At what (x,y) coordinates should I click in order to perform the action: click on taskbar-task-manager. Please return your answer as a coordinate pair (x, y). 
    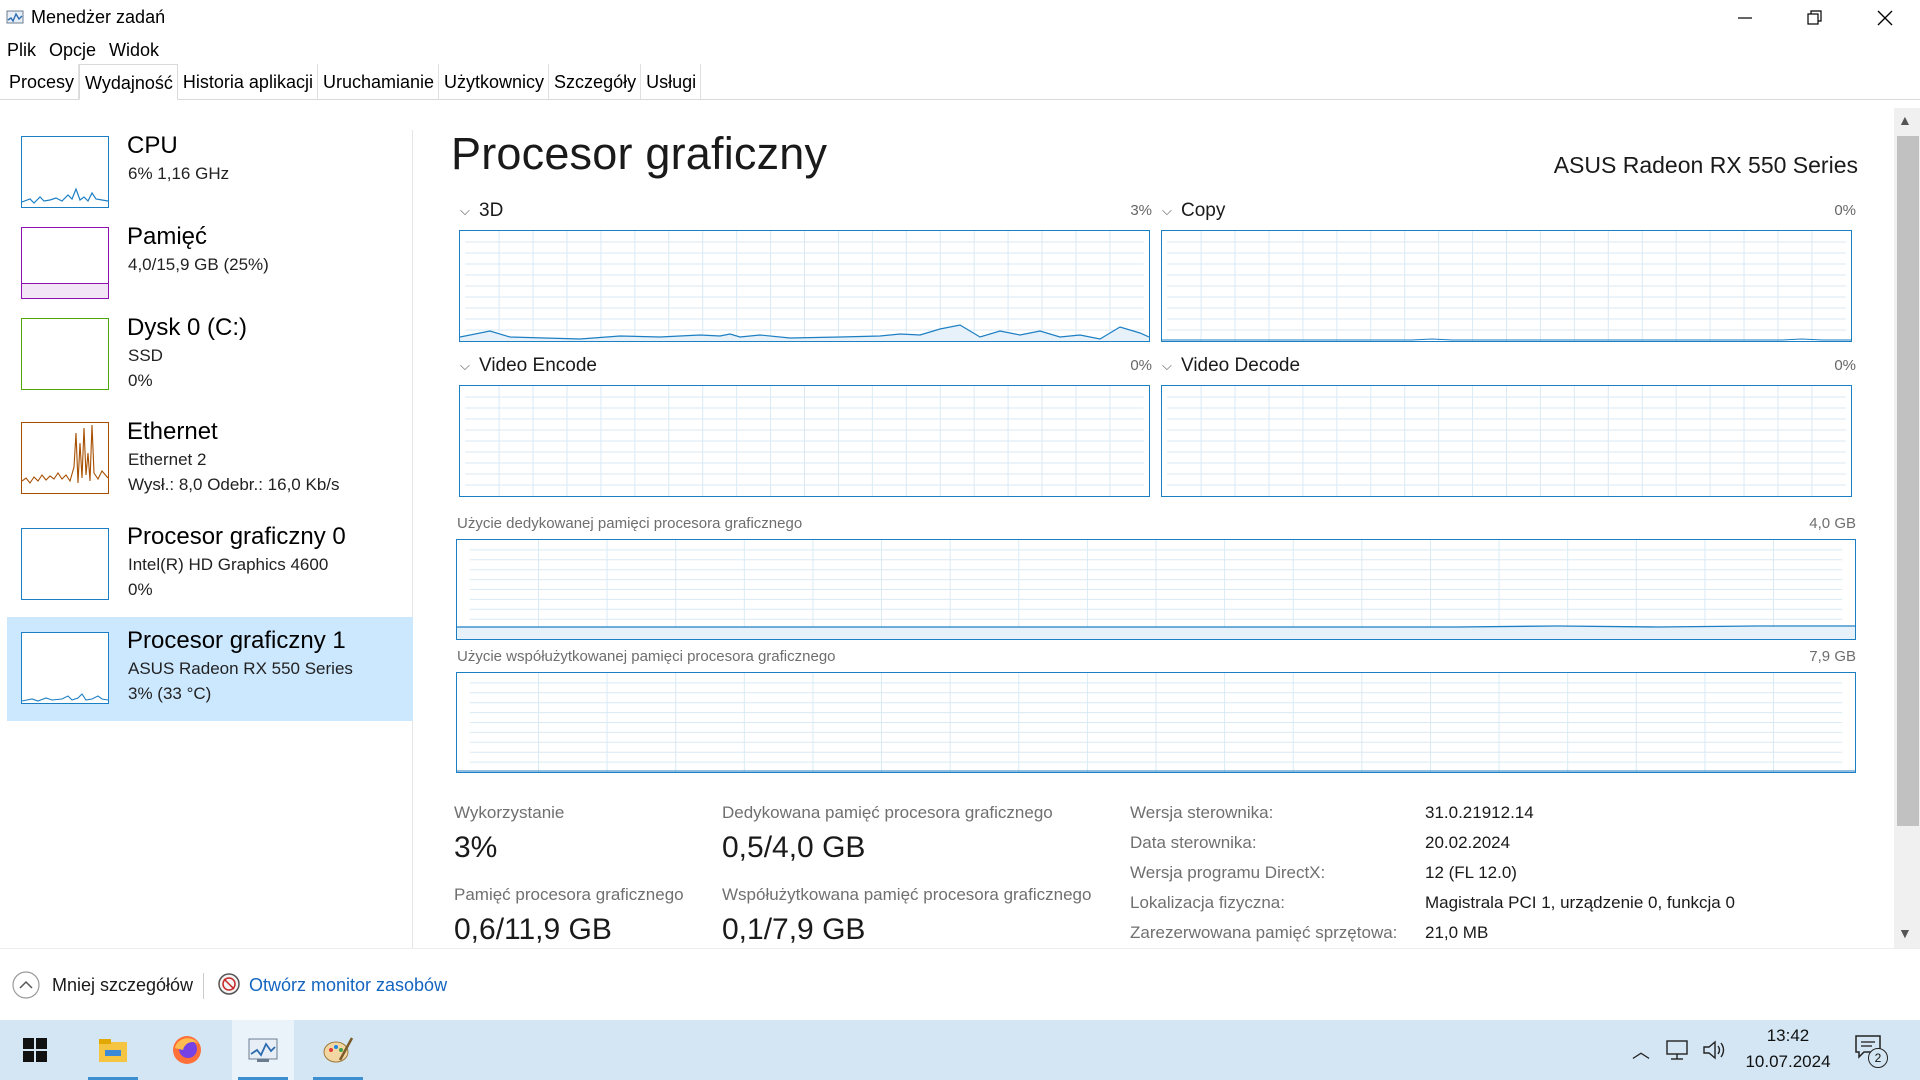
    Looking at the image, I should click on (263, 1050).